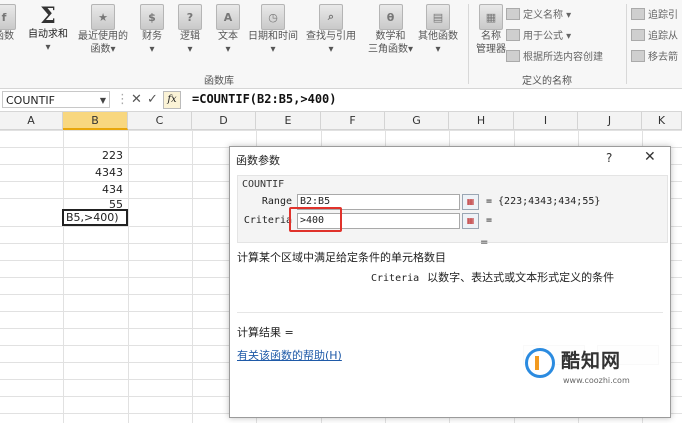 This screenshot has height=423, width=682. Describe the element at coordinates (638, 34) in the screenshot. I see `trace-dependents-icon` at that location.